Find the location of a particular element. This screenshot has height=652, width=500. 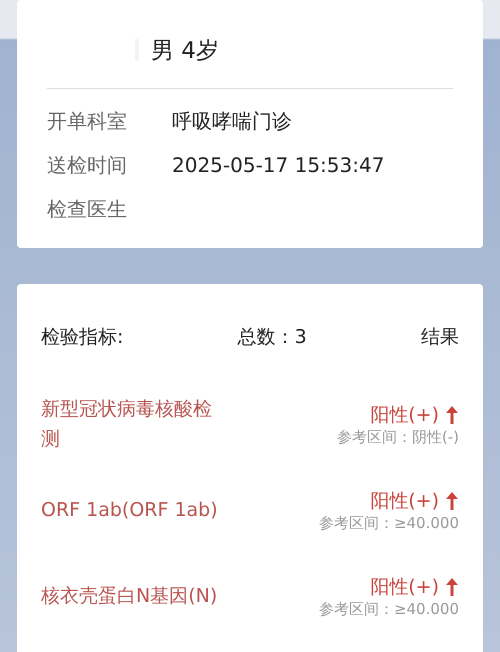

result-heading: 结果 is located at coordinates (440, 337).